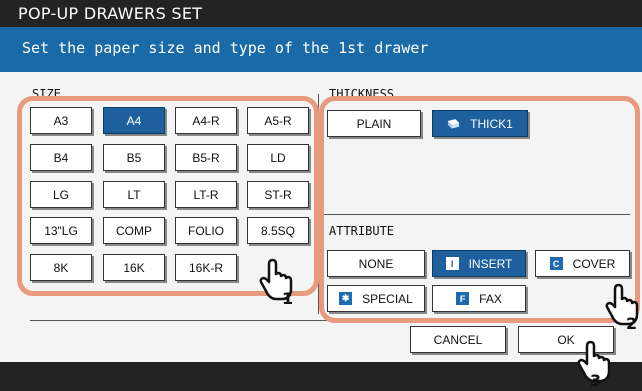  Describe the element at coordinates (452, 263) in the screenshot. I see `insert-icon: I` at that location.